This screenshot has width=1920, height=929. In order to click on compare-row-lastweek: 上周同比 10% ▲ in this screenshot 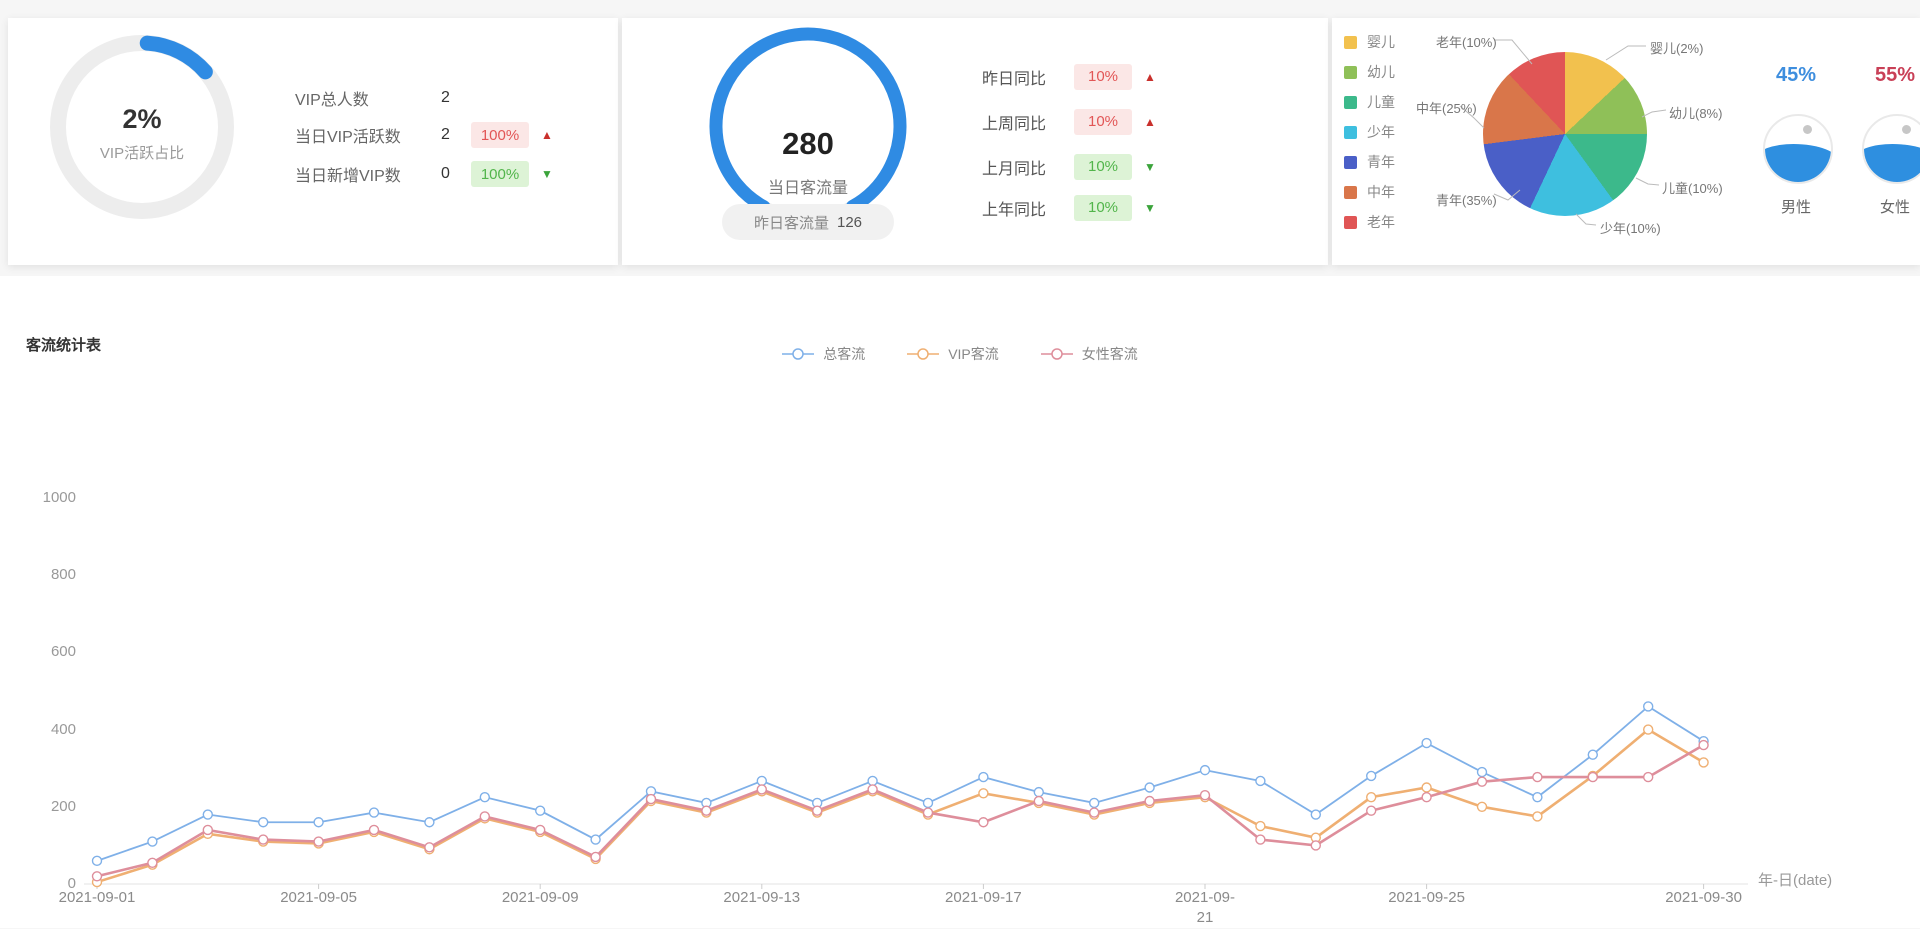, I will do `click(1069, 121)`.